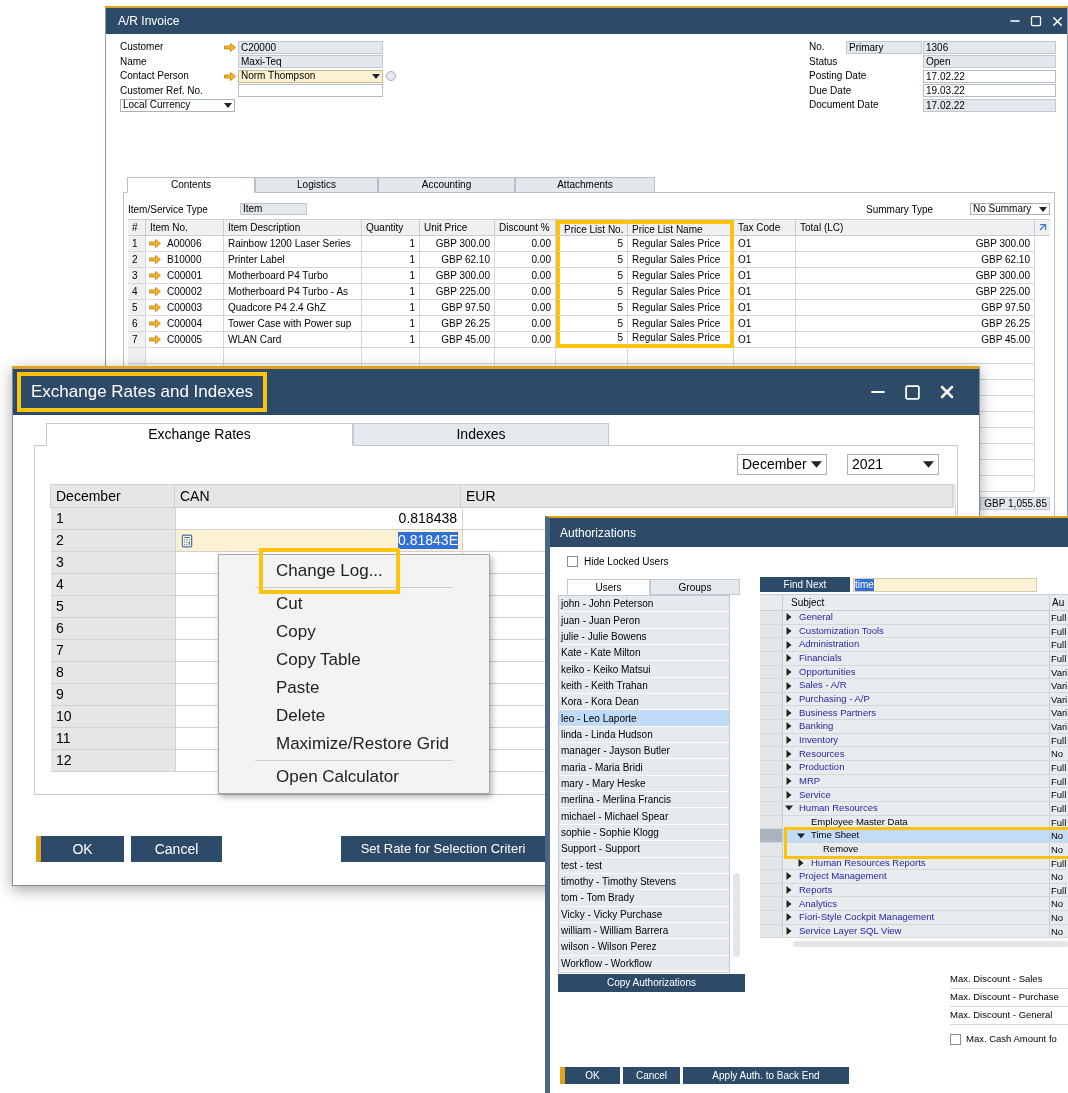 The height and width of the screenshot is (1093, 1068). Describe the element at coordinates (525, 227) in the screenshot. I see `column-header: Discount %` at that location.